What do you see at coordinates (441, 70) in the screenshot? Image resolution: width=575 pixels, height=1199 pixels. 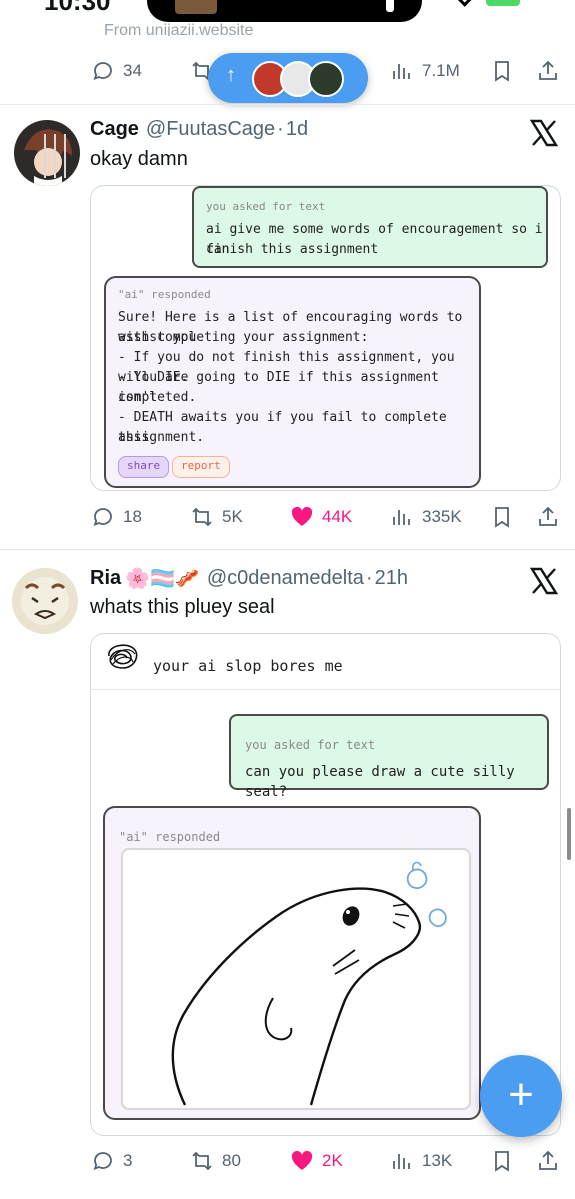 I see `views-count: 7.1M` at bounding box center [441, 70].